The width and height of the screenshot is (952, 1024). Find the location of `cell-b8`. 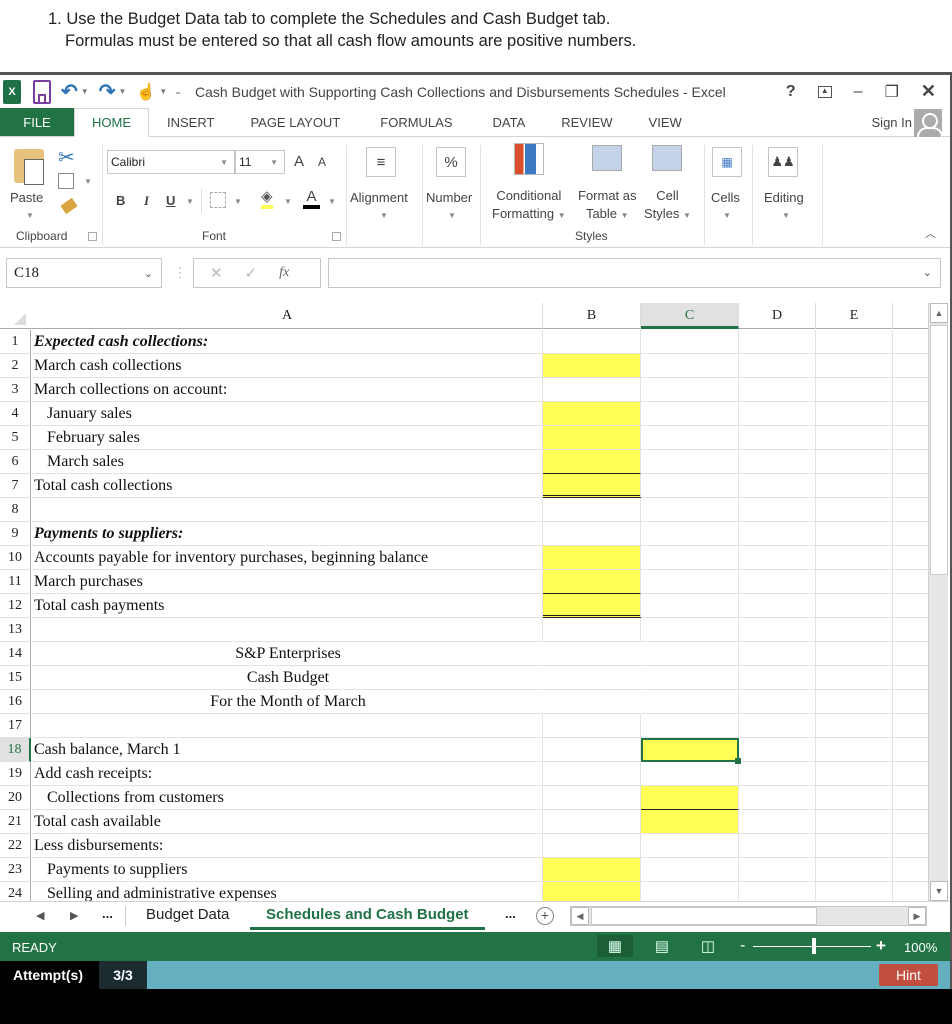

cell-b8 is located at coordinates (592, 510).